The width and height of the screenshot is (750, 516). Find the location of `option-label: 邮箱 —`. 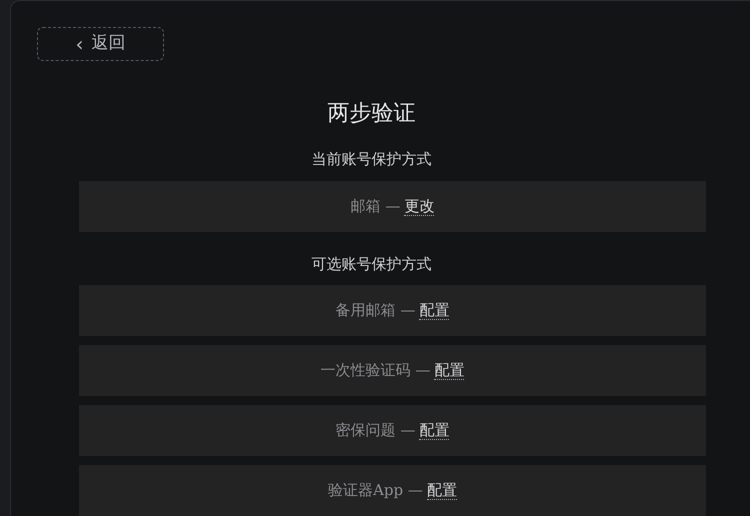

option-label: 邮箱 — is located at coordinates (375, 206).